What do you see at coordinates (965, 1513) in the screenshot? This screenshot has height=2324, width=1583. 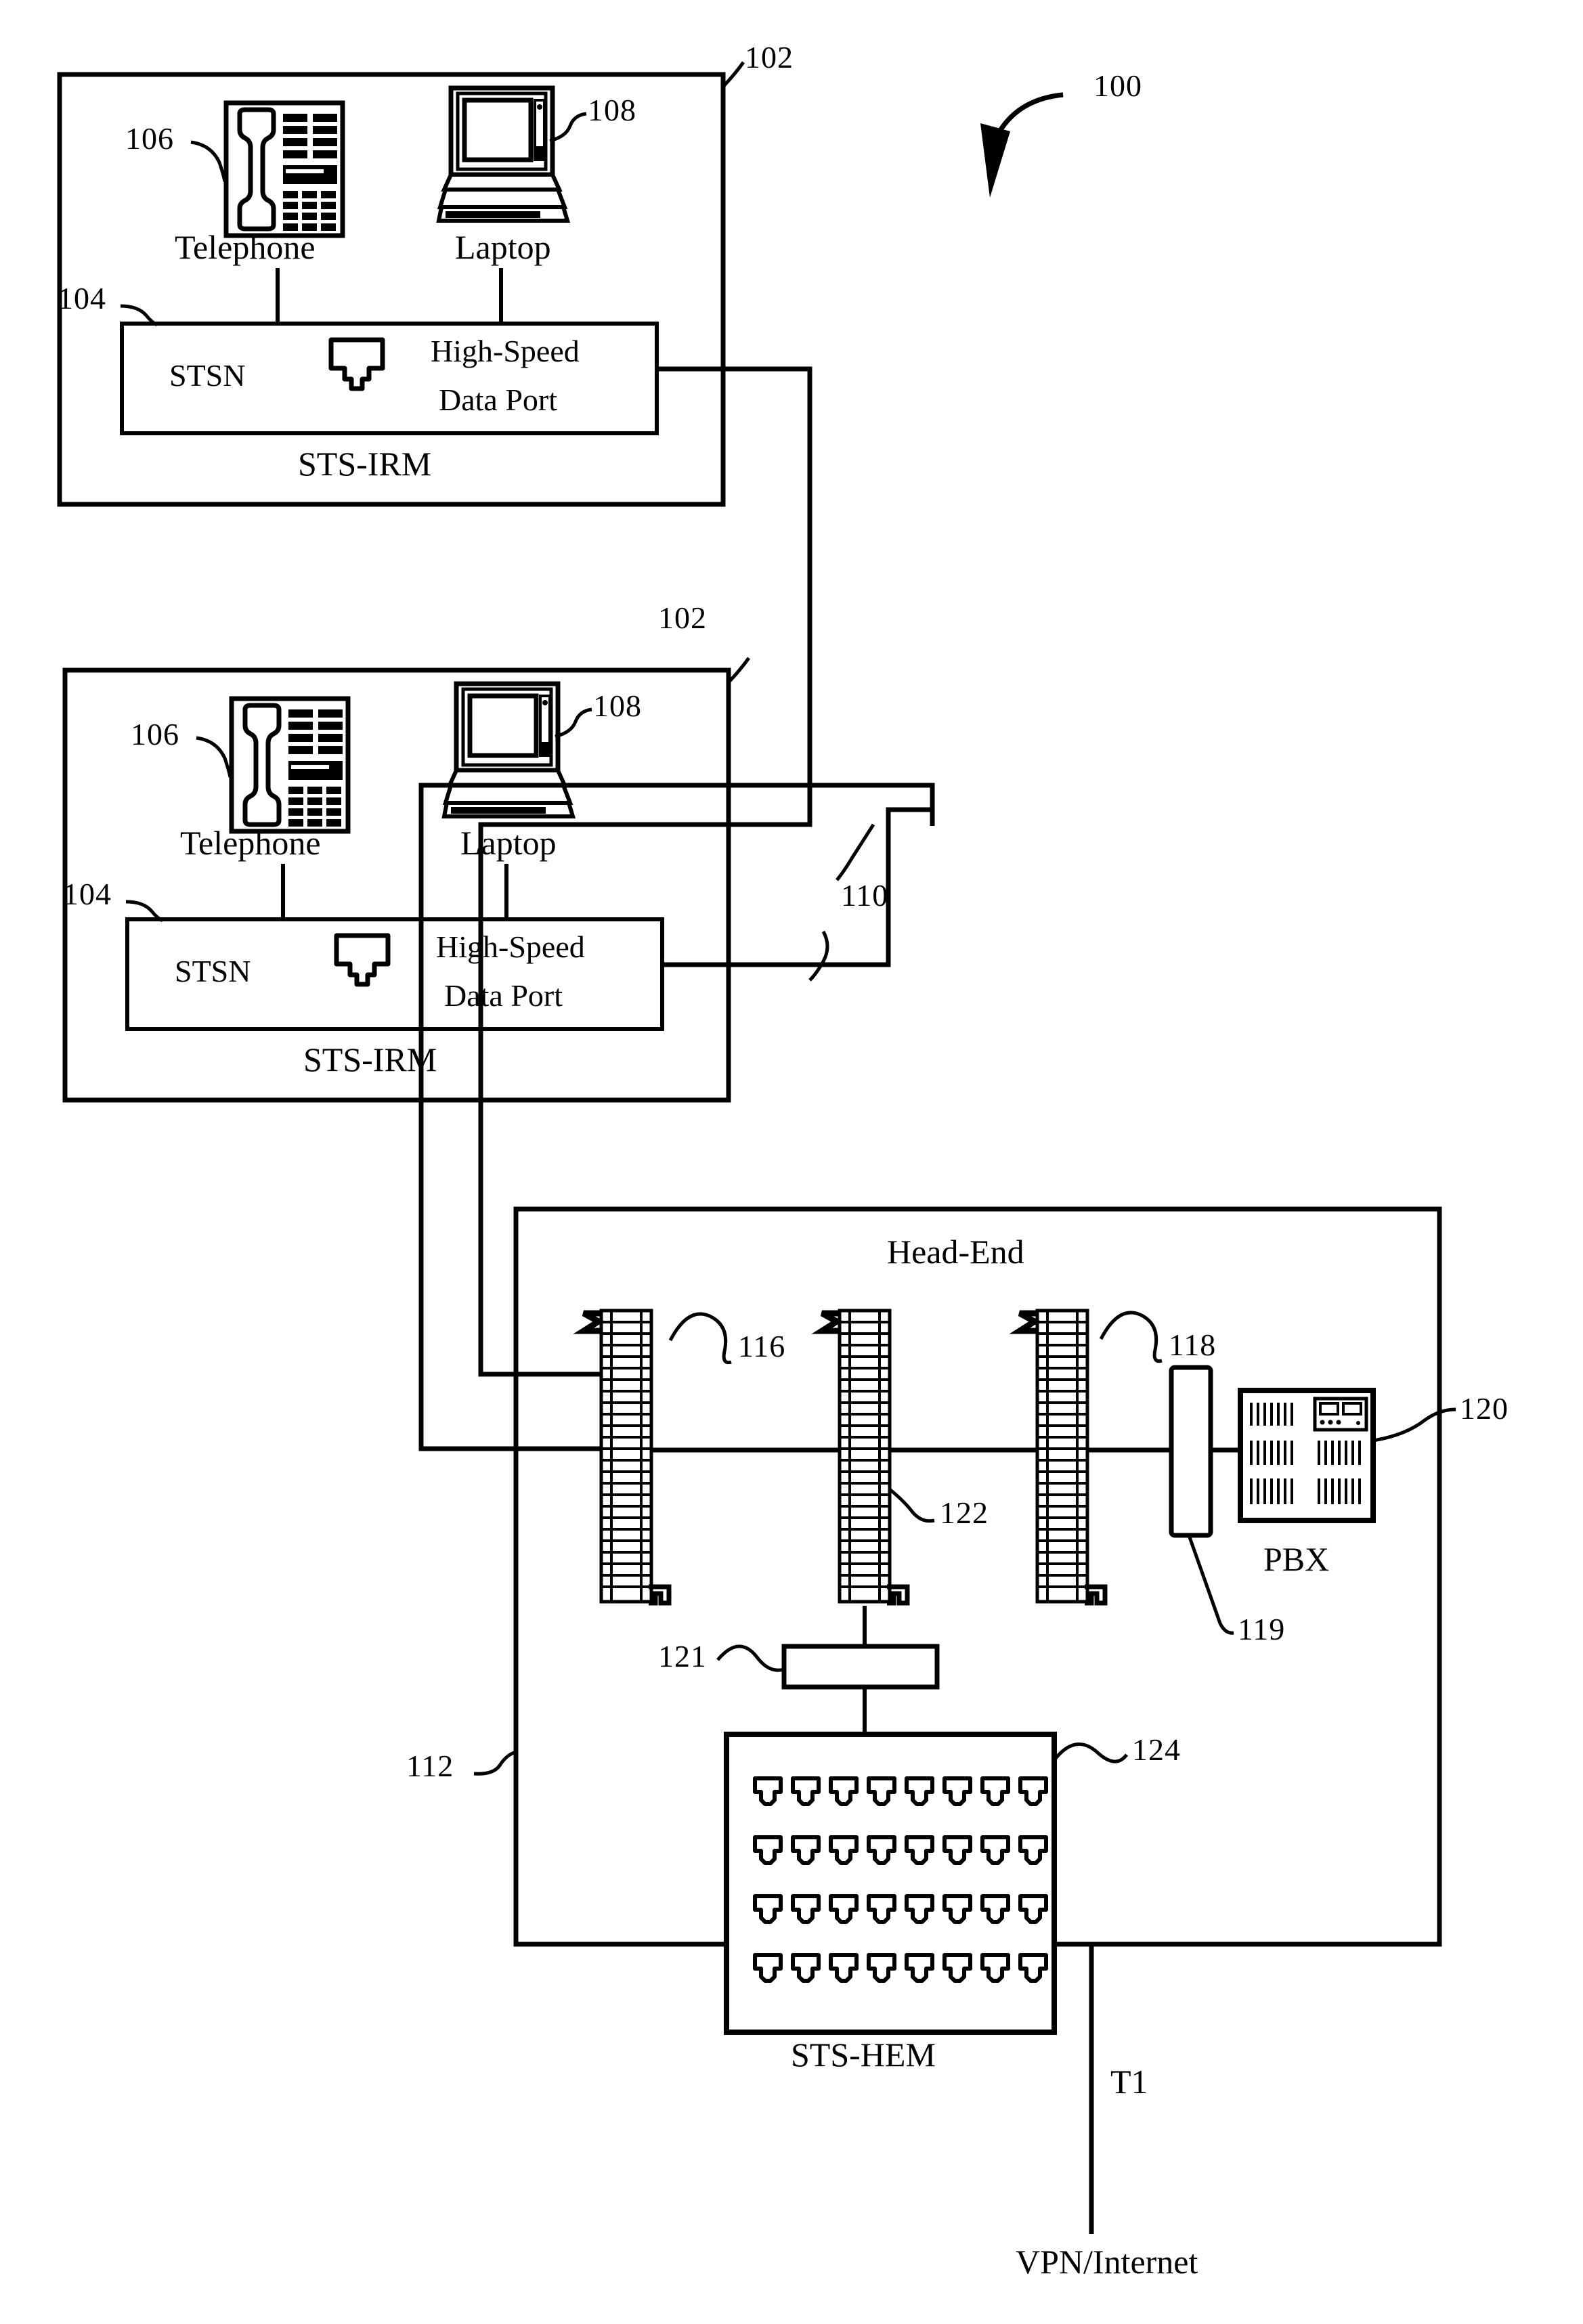 I see `ref-122-punch-block-2: 122` at bounding box center [965, 1513].